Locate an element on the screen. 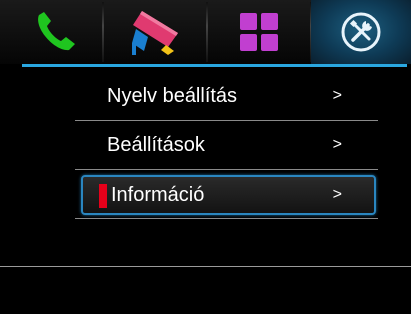 The image size is (411, 314). tab-settings-active is located at coordinates (361, 32).